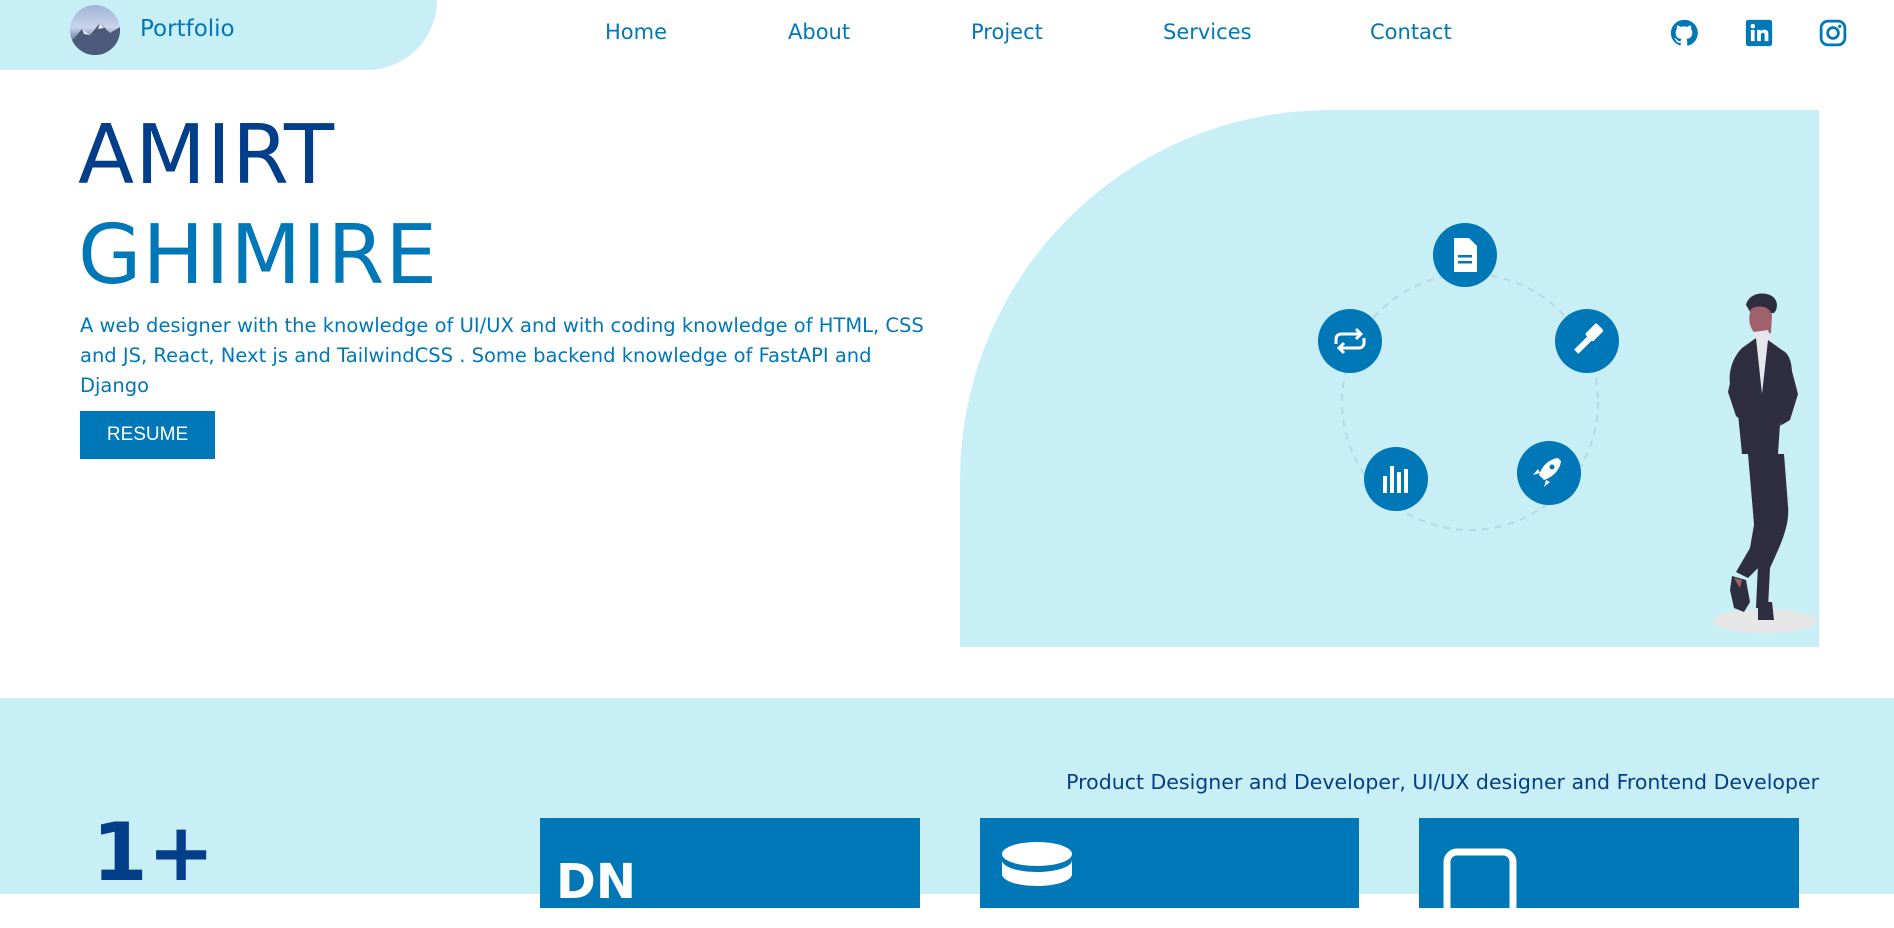 This screenshot has width=1894, height=928. What do you see at coordinates (1567, 428) in the screenshot?
I see `hero-illustration` at bounding box center [1567, 428].